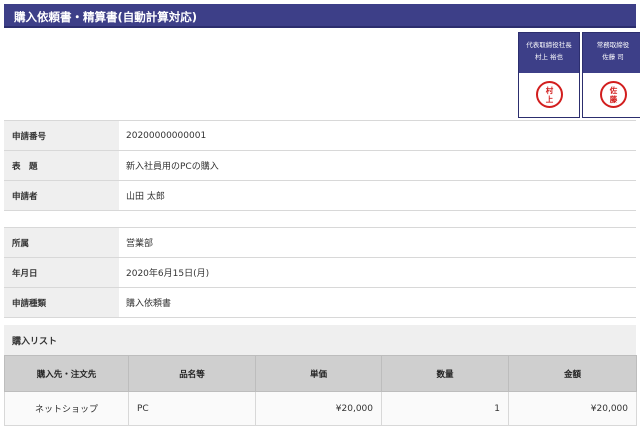 This screenshot has width=640, height=426. I want to click on field-value: 山田 太郎, so click(145, 195).